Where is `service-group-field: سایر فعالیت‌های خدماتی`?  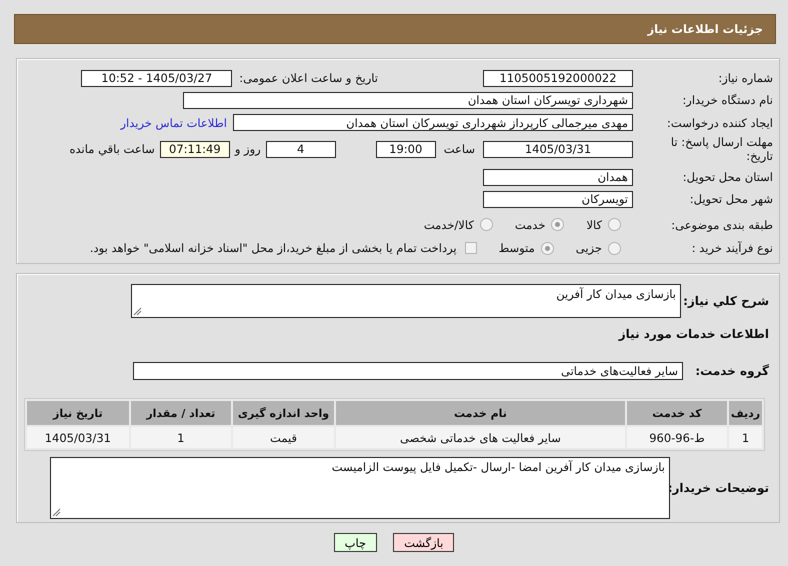
service-group-field: سایر فعالیت‌های خدماتی is located at coordinates (408, 371).